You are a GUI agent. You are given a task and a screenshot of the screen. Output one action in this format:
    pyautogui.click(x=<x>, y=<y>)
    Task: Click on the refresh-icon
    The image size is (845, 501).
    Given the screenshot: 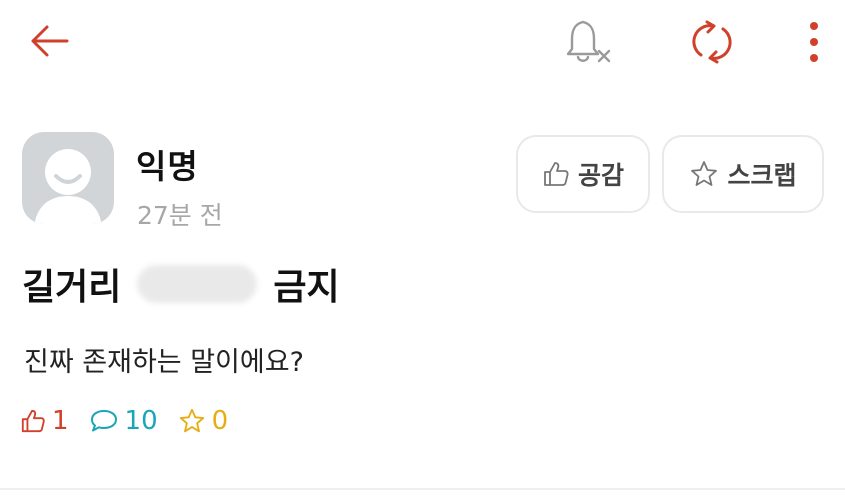 What is the action you would take?
    pyautogui.click(x=712, y=42)
    